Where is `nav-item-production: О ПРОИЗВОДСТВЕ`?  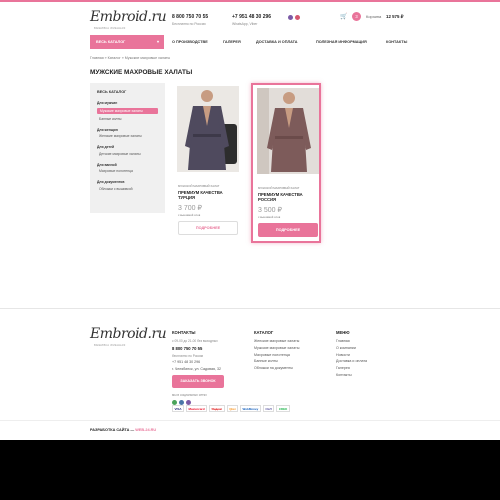 nav-item-production: О ПРОИЗВОДСТВЕ is located at coordinates (190, 42).